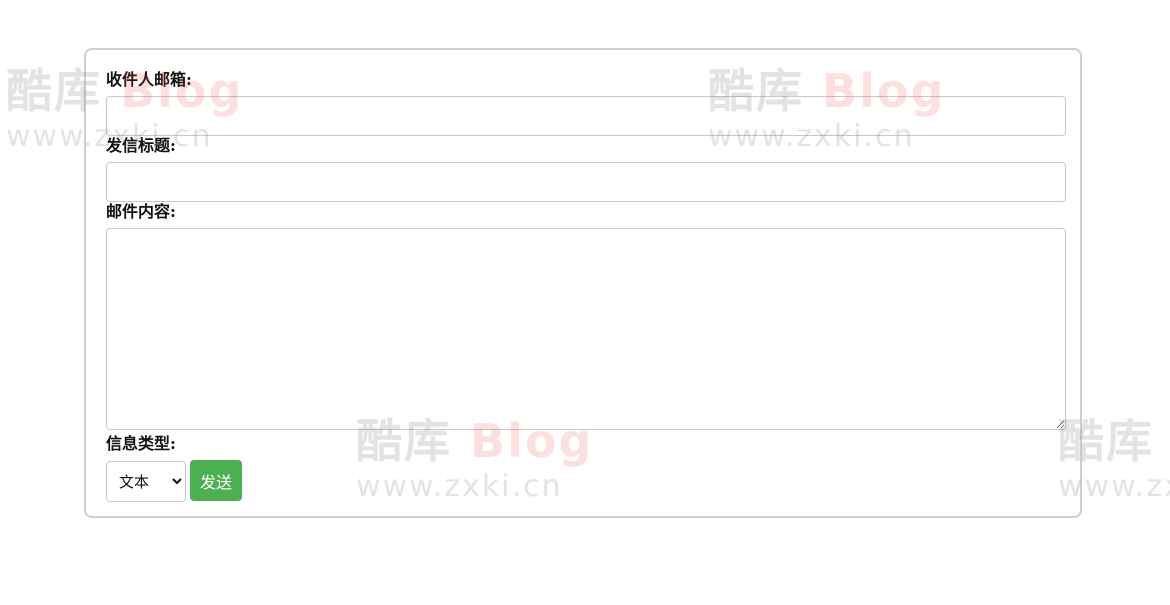 The width and height of the screenshot is (1170, 605). Describe the element at coordinates (586, 116) in the screenshot. I see `recipient-email-input` at that location.